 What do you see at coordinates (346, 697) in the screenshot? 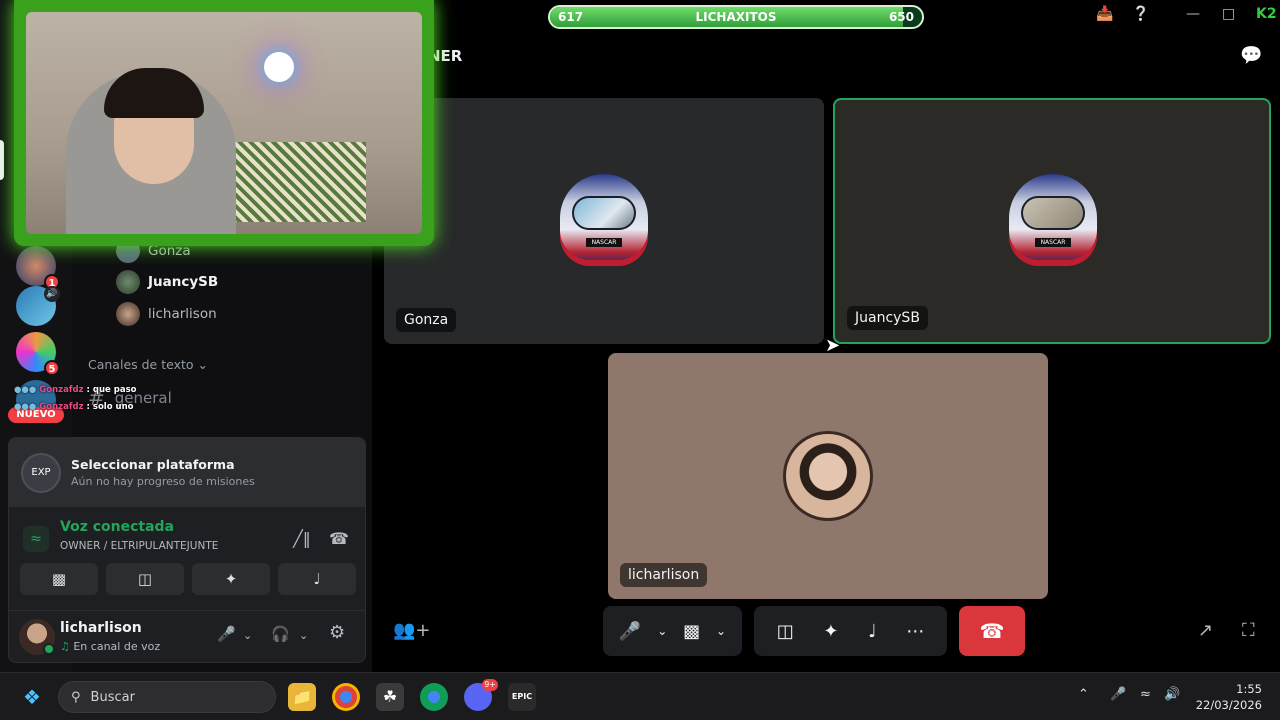
I see `chrome-icon` at bounding box center [346, 697].